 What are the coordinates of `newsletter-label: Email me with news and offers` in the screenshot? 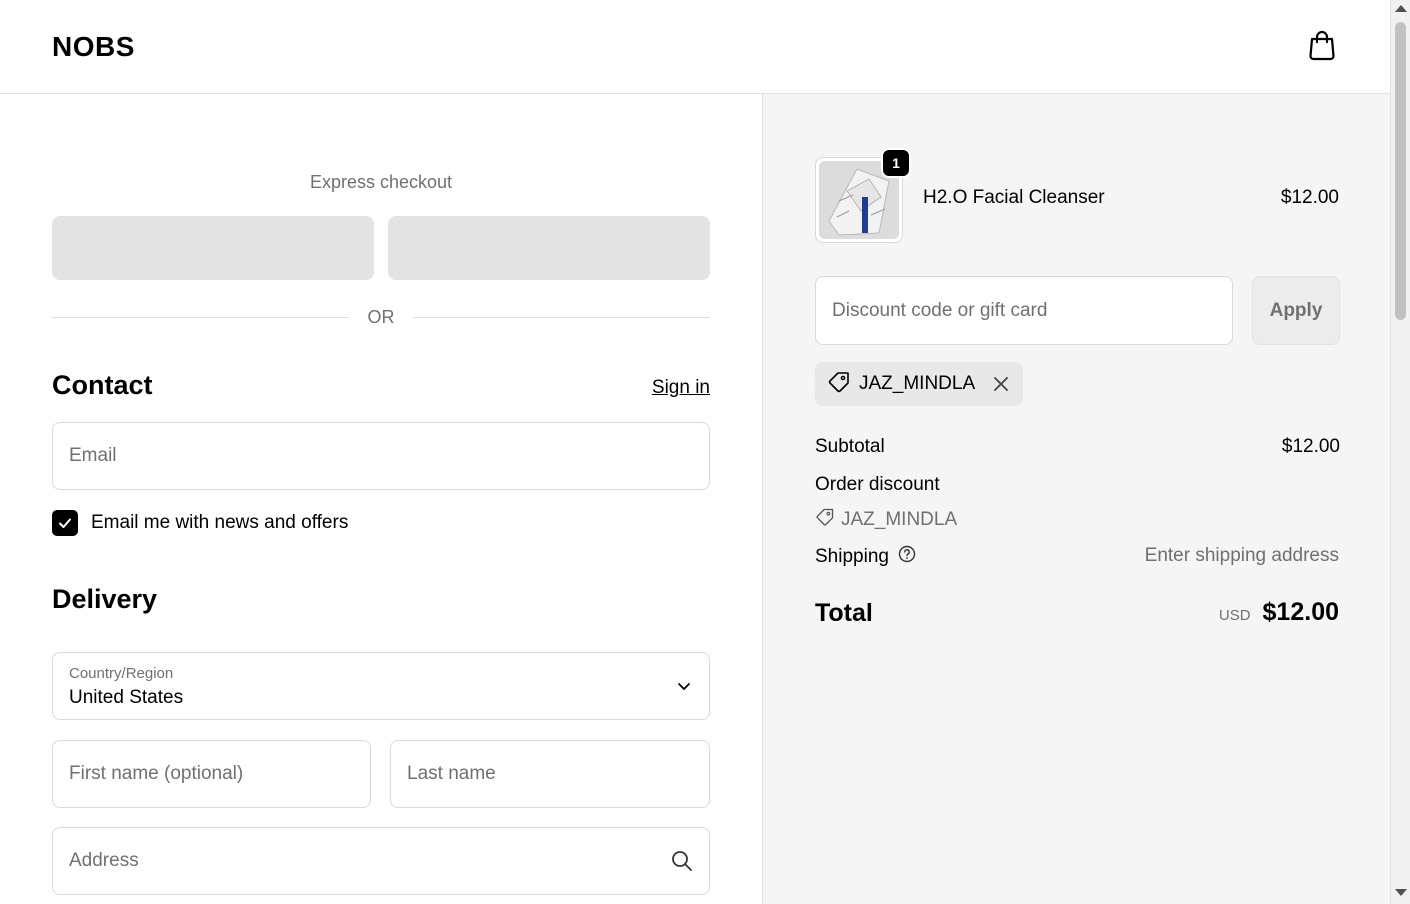 It's located at (220, 522).